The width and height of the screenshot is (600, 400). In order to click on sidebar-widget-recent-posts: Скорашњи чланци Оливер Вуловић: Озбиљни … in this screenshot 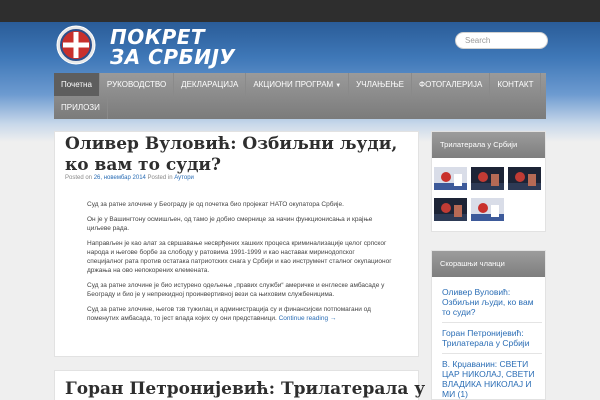, I will do `click(488, 325)`.